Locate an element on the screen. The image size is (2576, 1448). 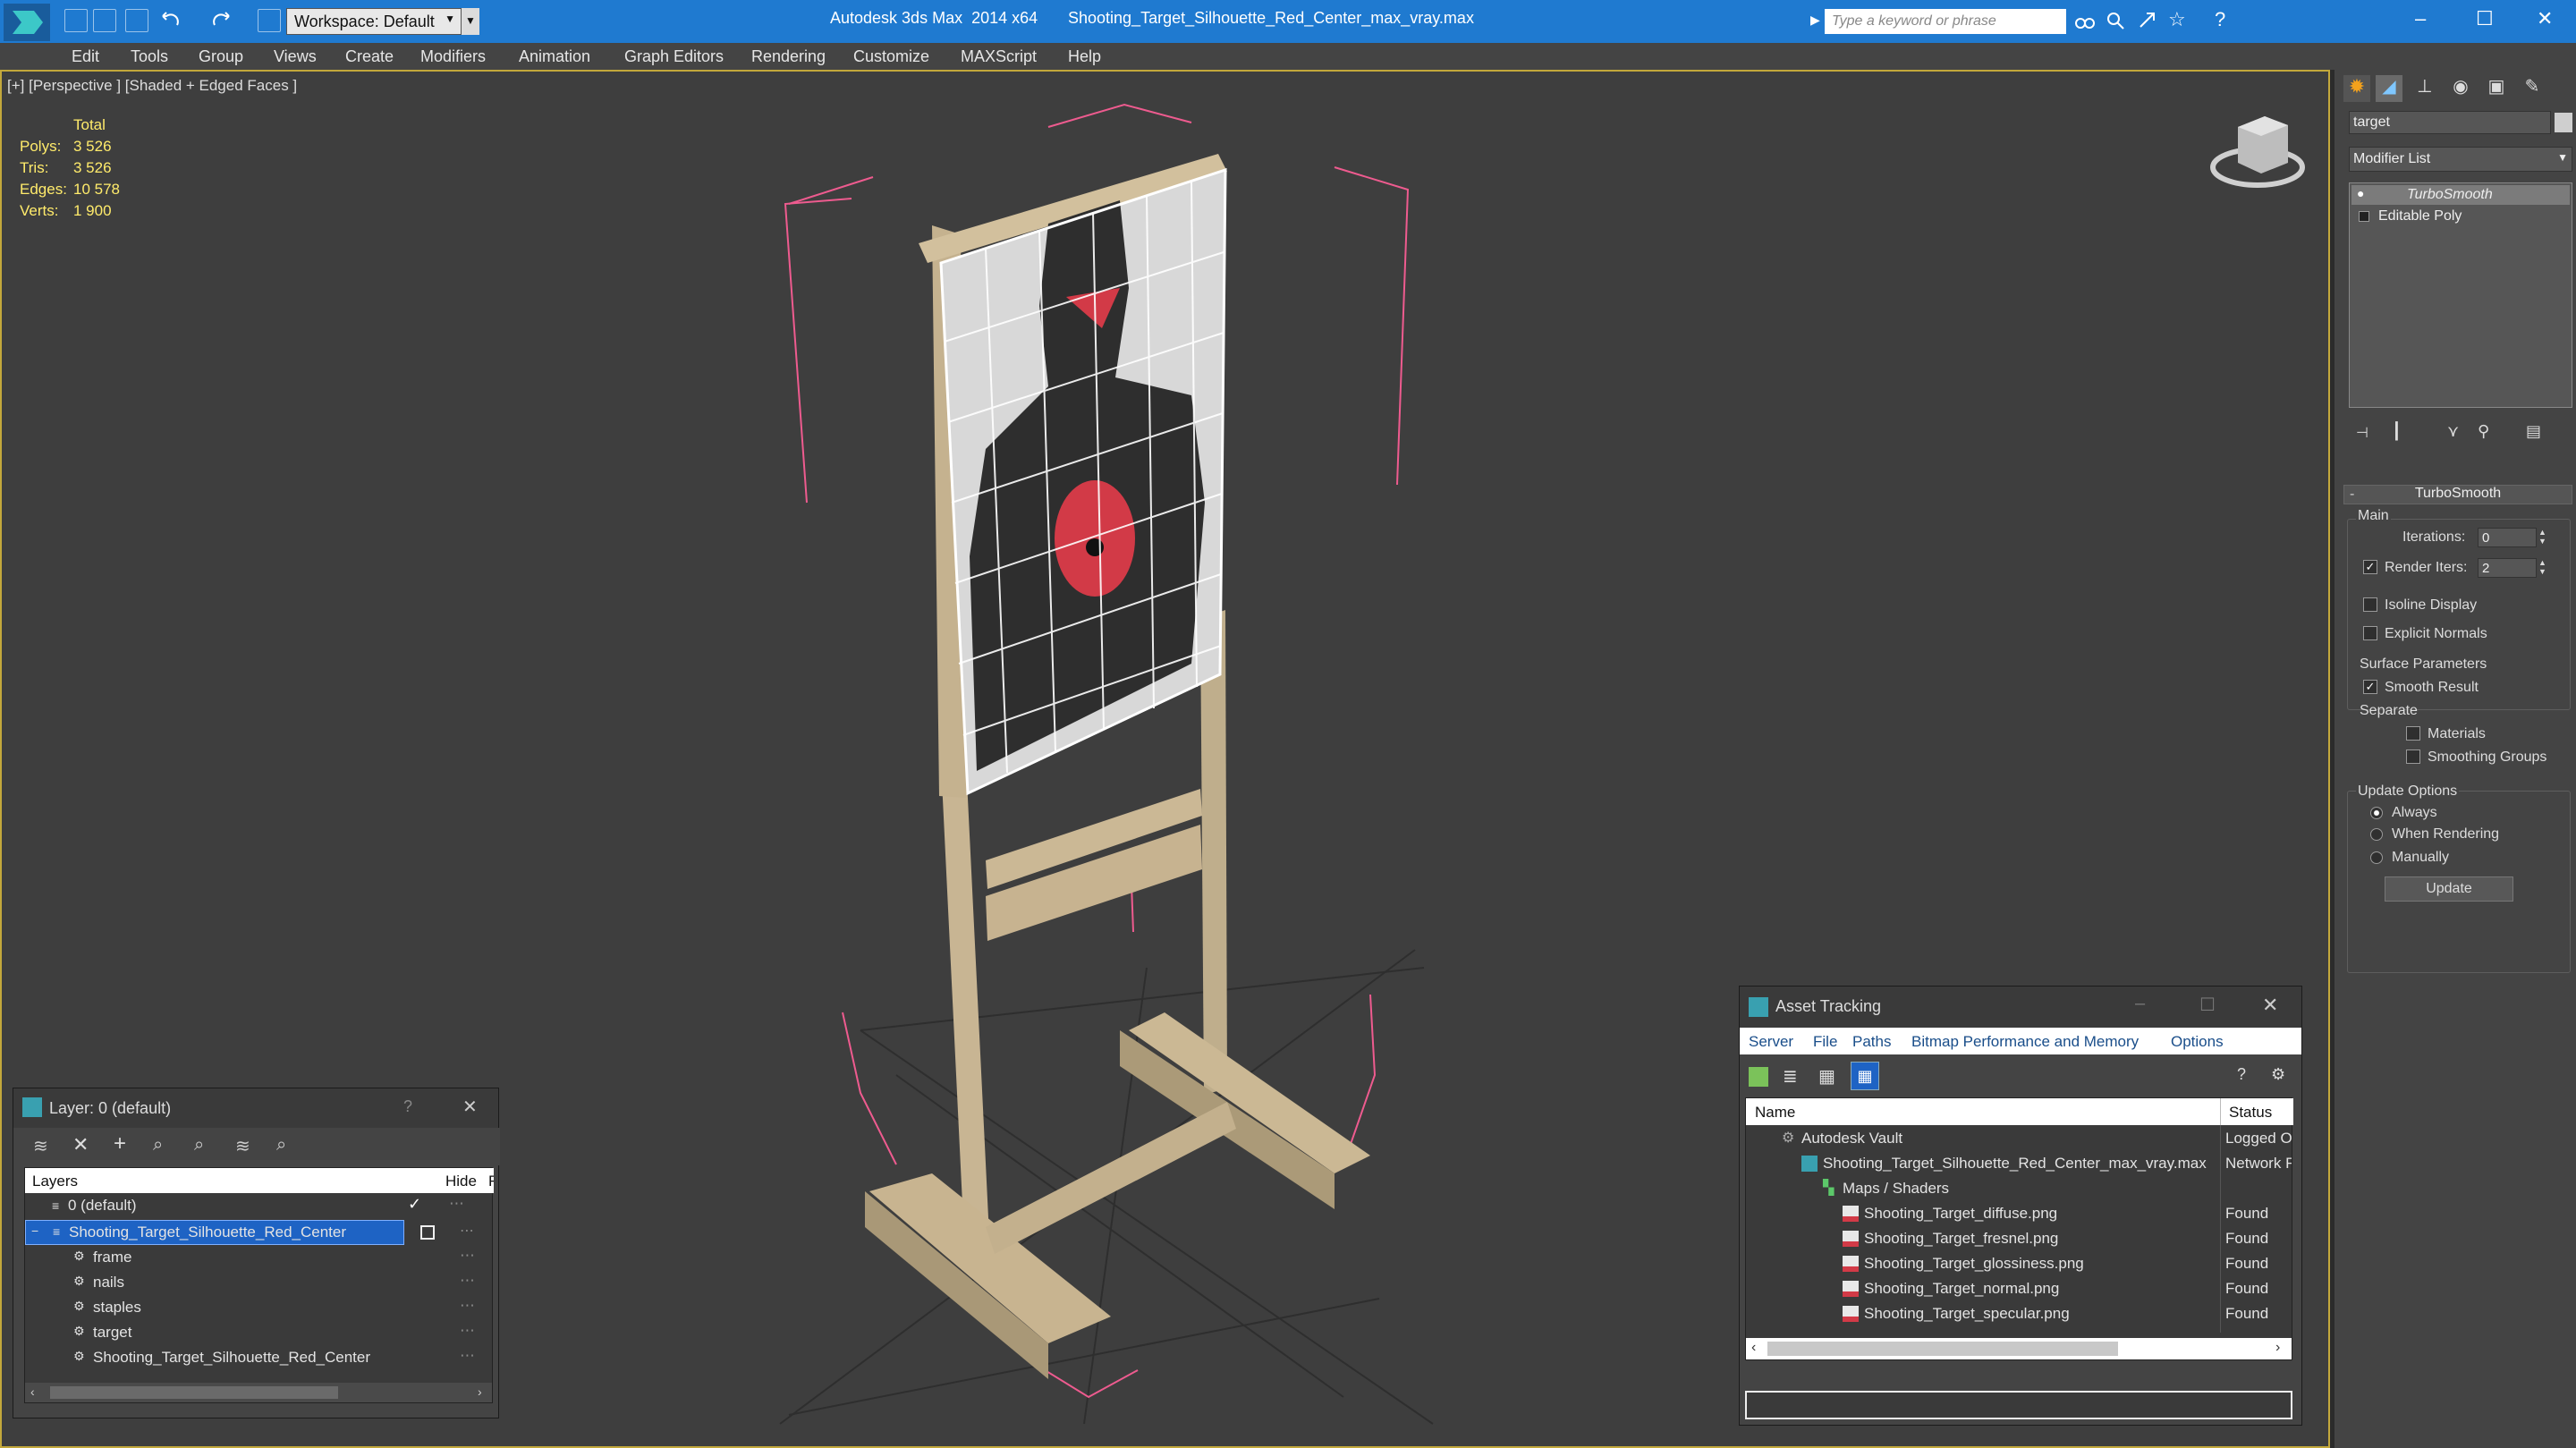
asset-menu-options: Options is located at coordinates (2197, 1042).